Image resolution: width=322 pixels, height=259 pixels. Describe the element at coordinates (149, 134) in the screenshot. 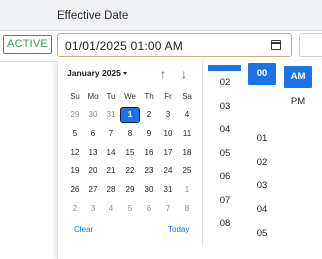

I see `calendar-day: 9` at that location.